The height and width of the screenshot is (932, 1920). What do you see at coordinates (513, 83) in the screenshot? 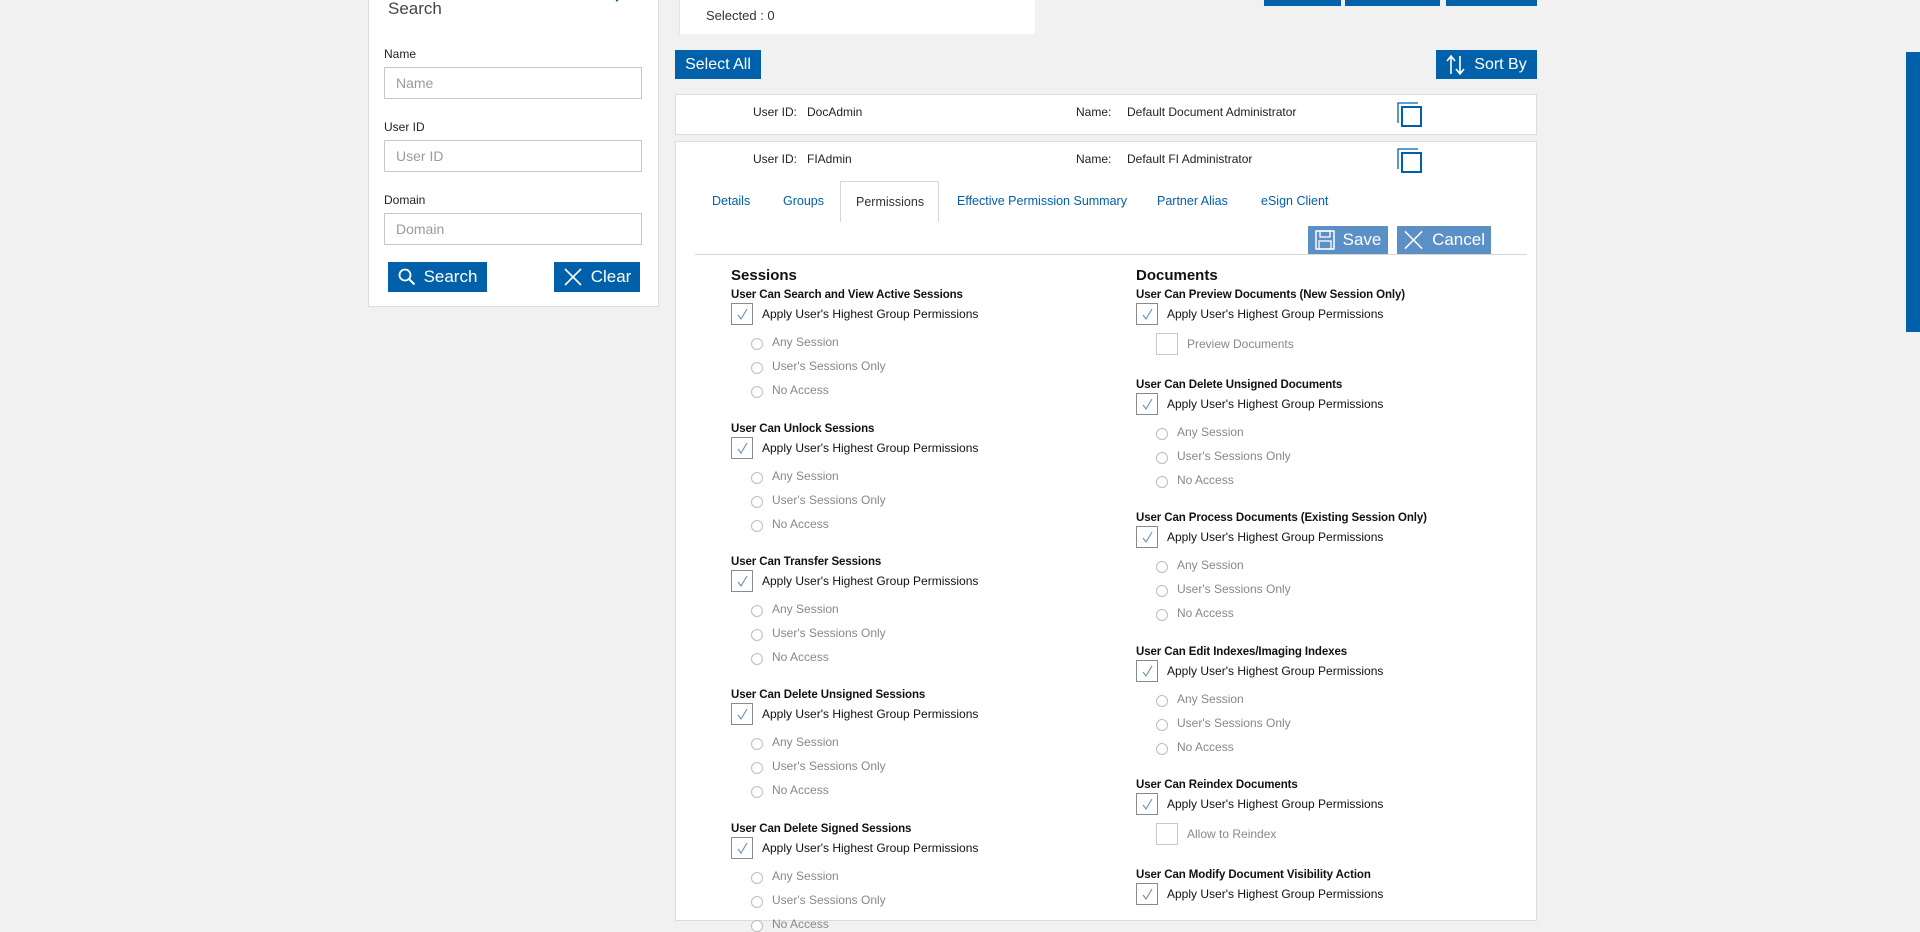
I see `name-input` at bounding box center [513, 83].